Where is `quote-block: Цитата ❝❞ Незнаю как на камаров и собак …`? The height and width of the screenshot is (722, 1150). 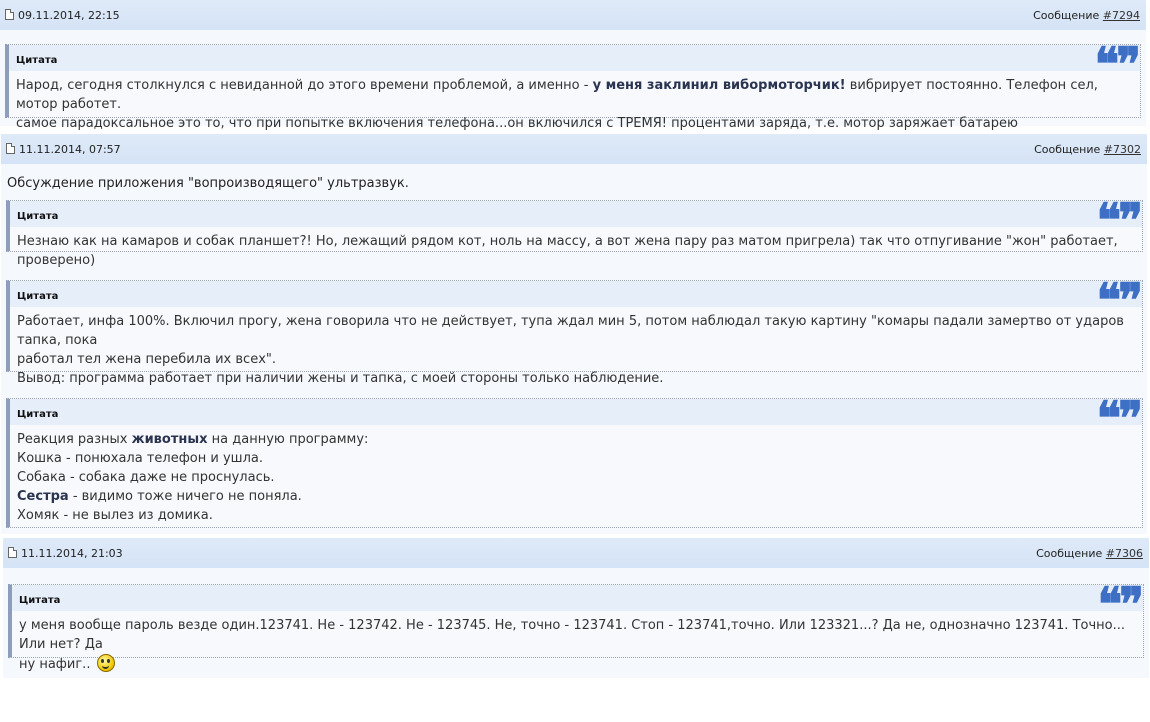 quote-block: Цитата ❝❞ Незнаю как на камаров и собак … is located at coordinates (574, 232).